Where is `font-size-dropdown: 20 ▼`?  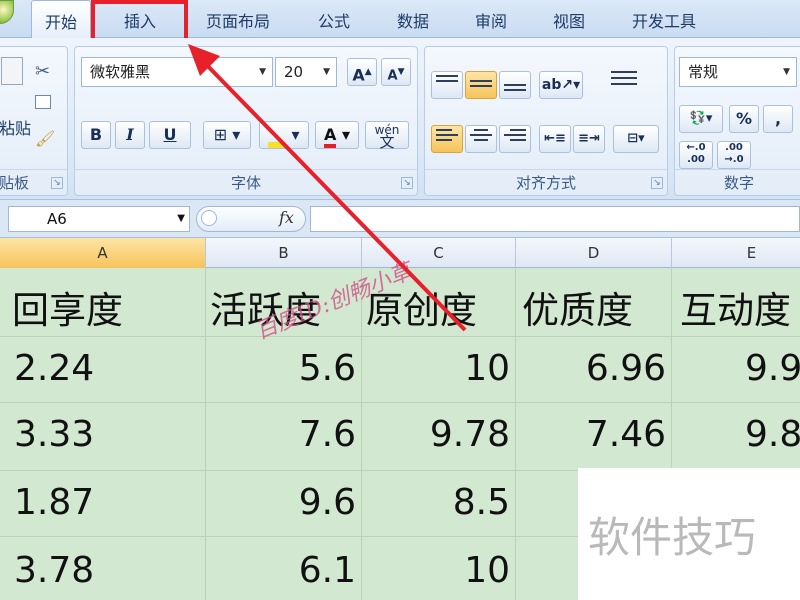
font-size-dropdown: 20 ▼ is located at coordinates (306, 72).